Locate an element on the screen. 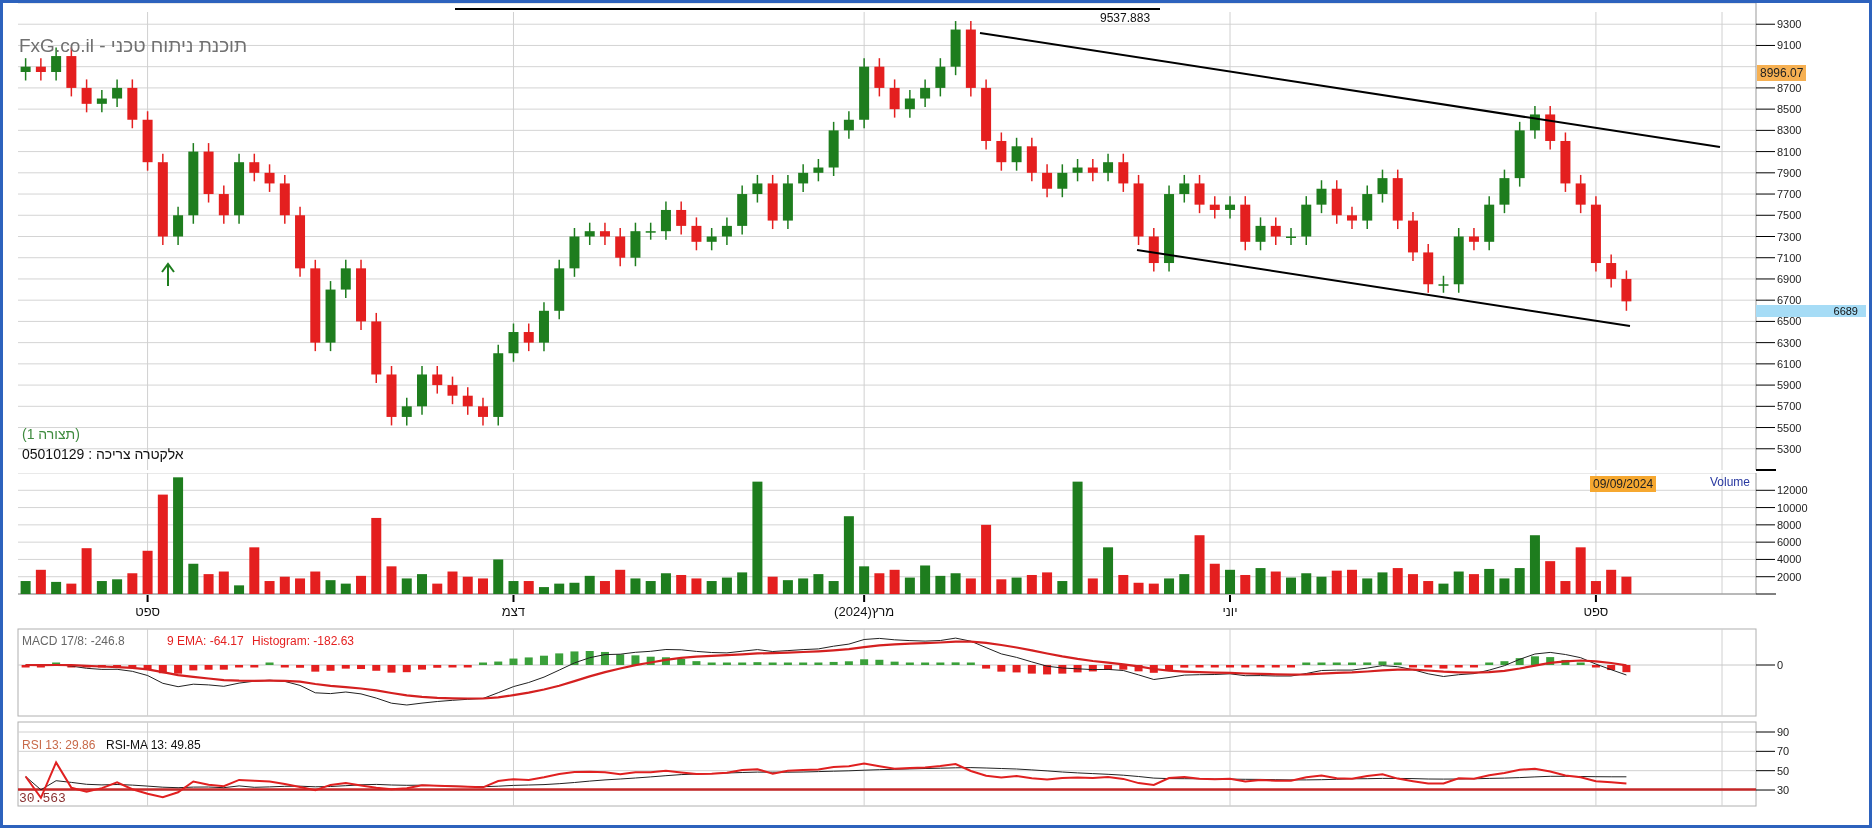 The width and height of the screenshot is (1872, 828). axis-label: מרץ(2024) is located at coordinates (864, 611).